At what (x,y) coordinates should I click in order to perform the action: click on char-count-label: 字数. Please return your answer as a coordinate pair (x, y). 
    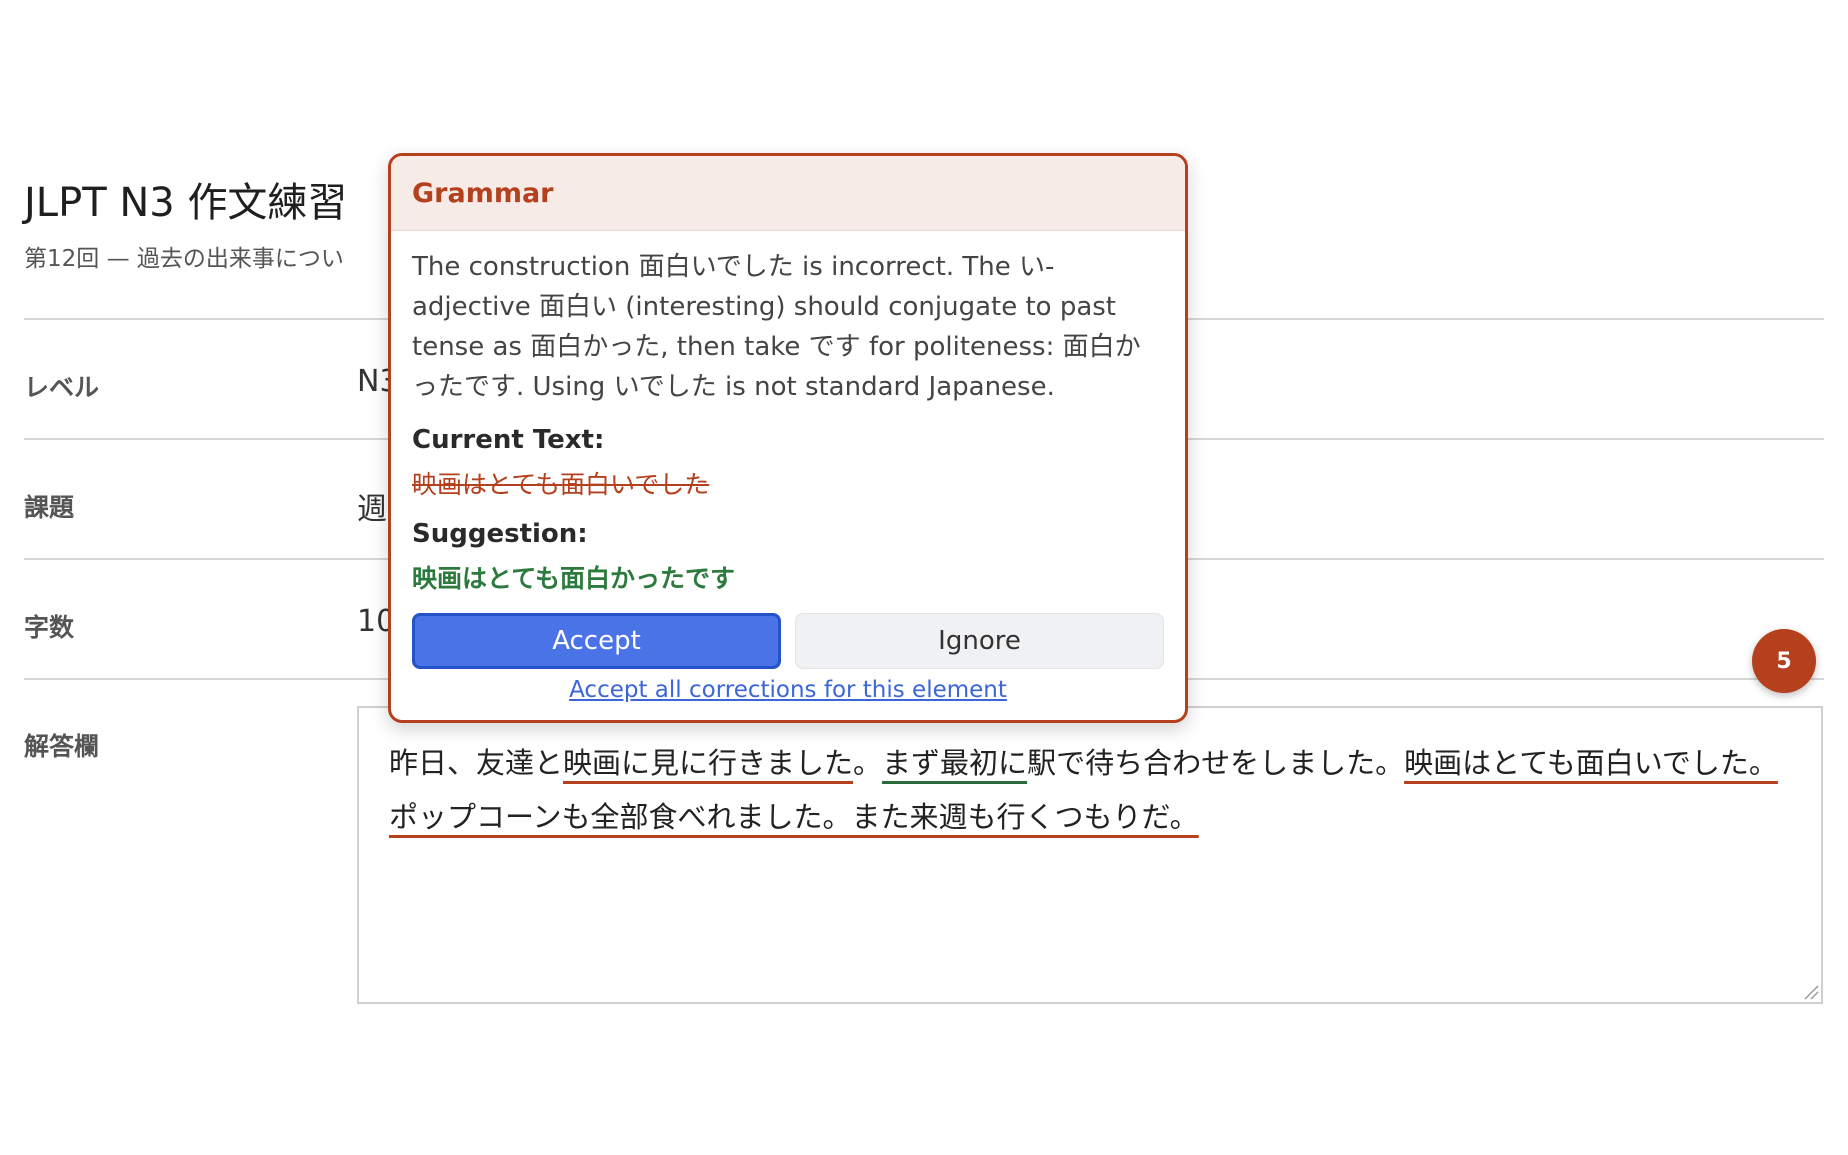
    Looking at the image, I should click on (49, 627).